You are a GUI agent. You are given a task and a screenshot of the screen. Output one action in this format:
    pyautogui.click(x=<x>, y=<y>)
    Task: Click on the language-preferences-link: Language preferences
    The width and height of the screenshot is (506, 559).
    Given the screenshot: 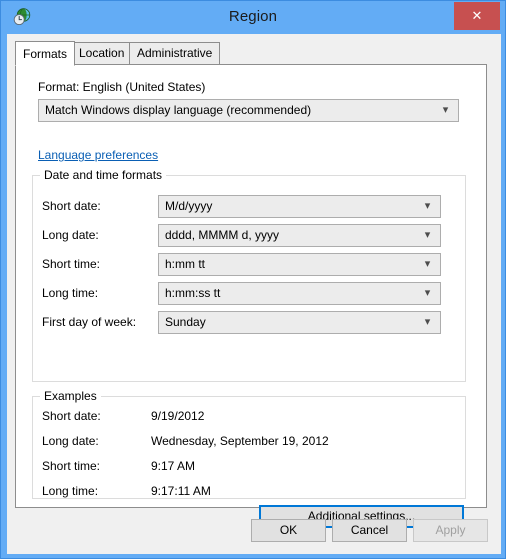 What is the action you would take?
    pyautogui.click(x=98, y=155)
    